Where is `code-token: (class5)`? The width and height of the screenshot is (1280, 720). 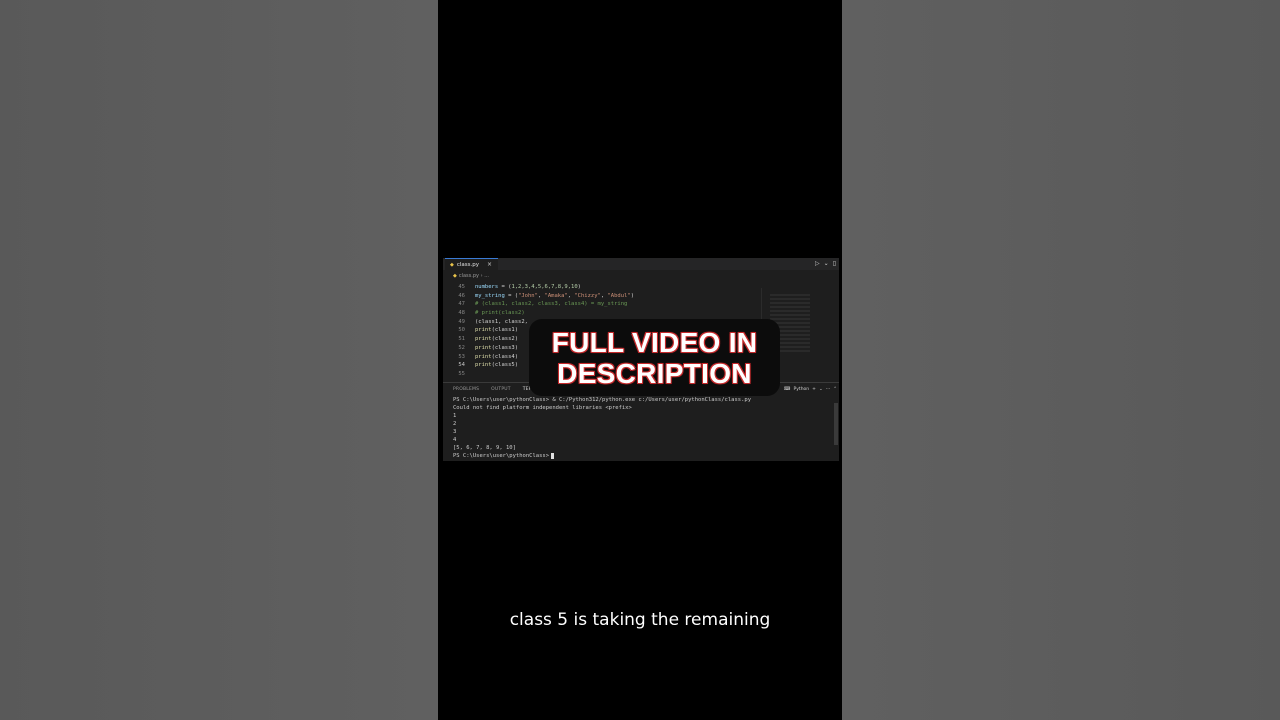
code-token: (class5) is located at coordinates (505, 365).